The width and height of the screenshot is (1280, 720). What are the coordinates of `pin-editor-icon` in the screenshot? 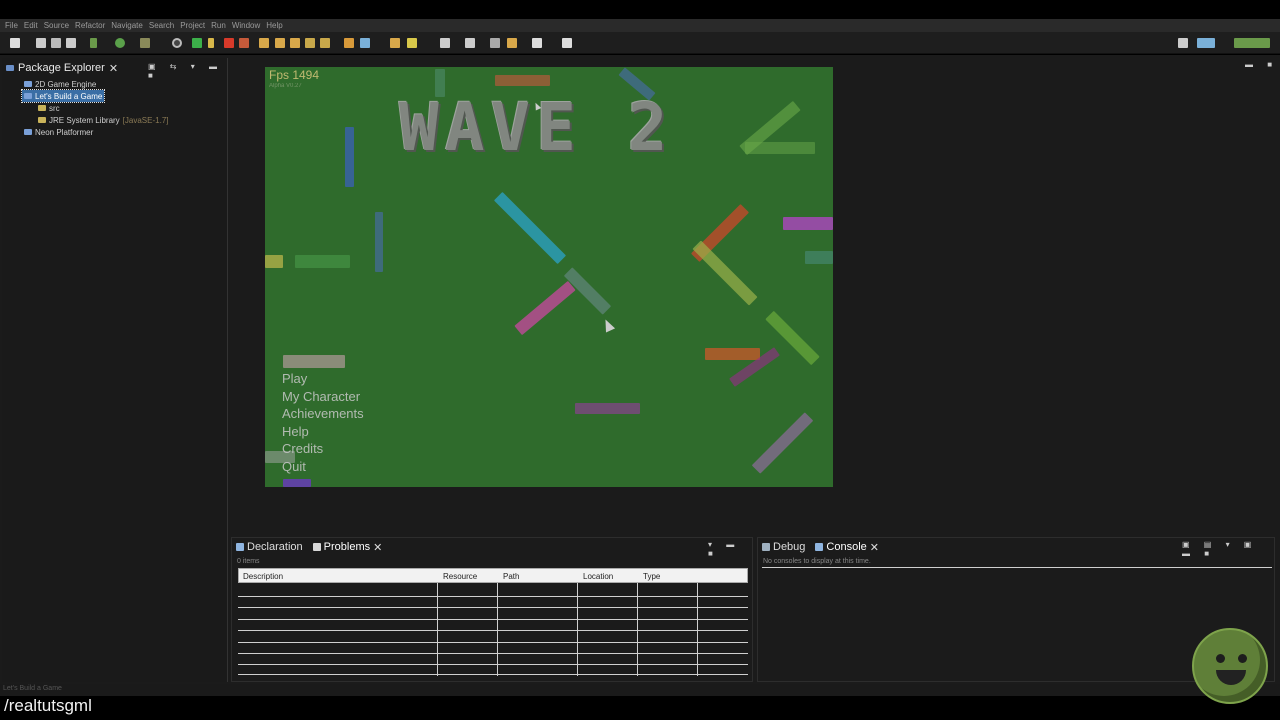 It's located at (567, 43).